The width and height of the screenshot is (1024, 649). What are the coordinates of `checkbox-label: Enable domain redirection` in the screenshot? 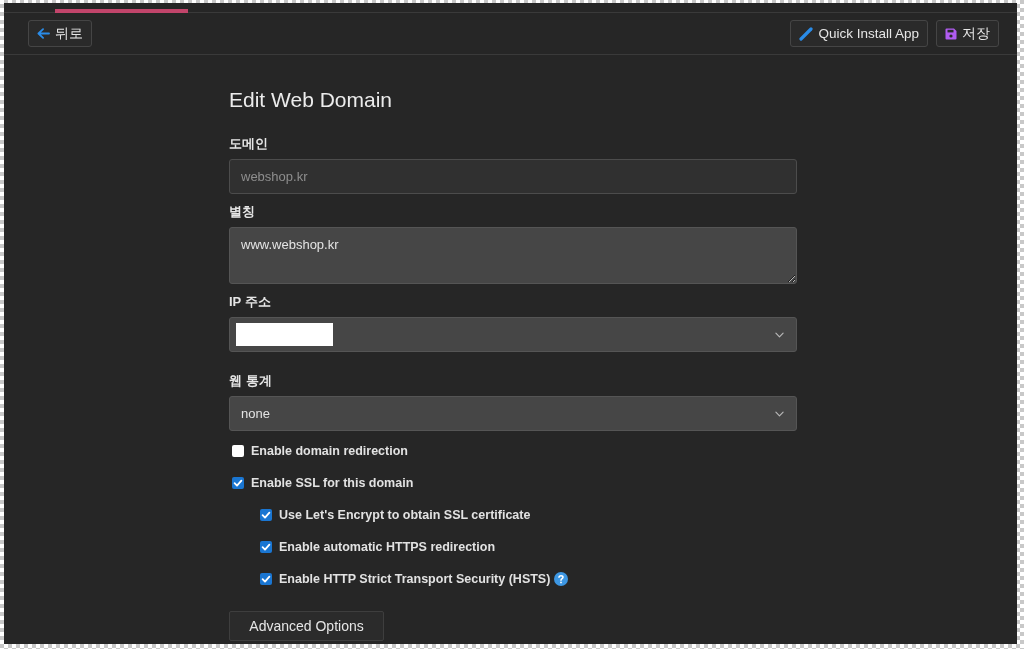 It's located at (329, 451).